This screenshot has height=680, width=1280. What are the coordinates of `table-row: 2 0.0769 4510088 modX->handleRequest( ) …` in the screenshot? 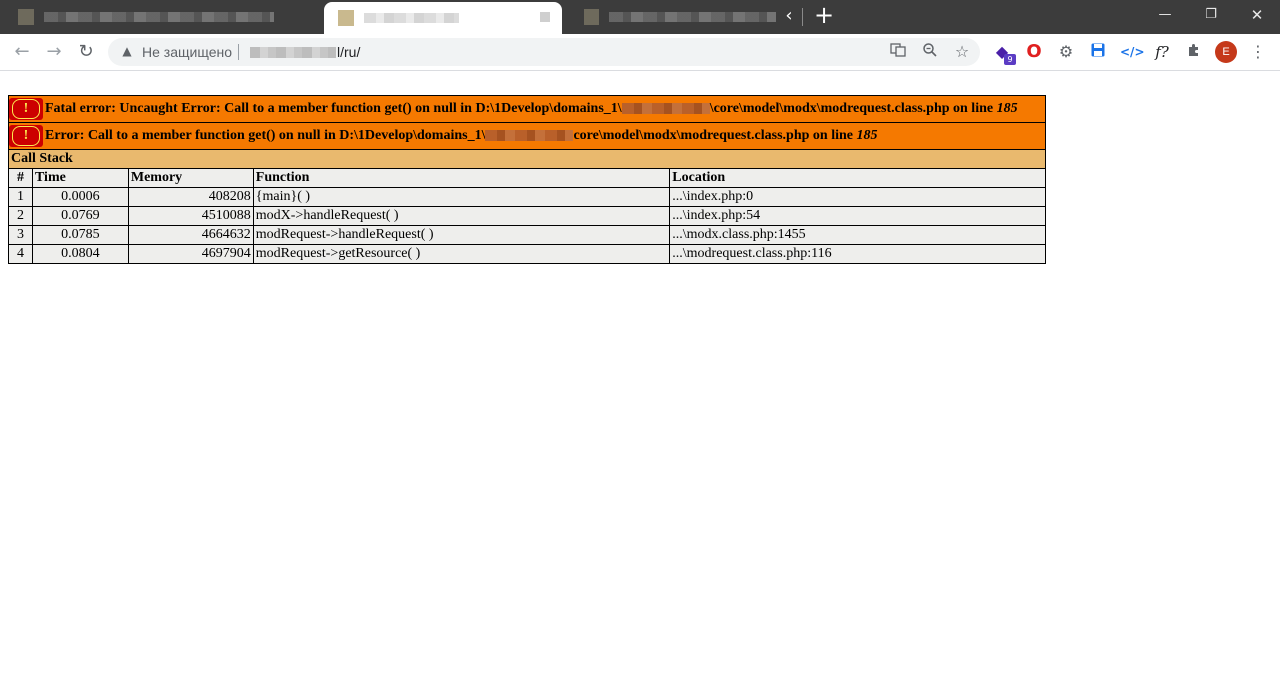 It's located at (527, 216).